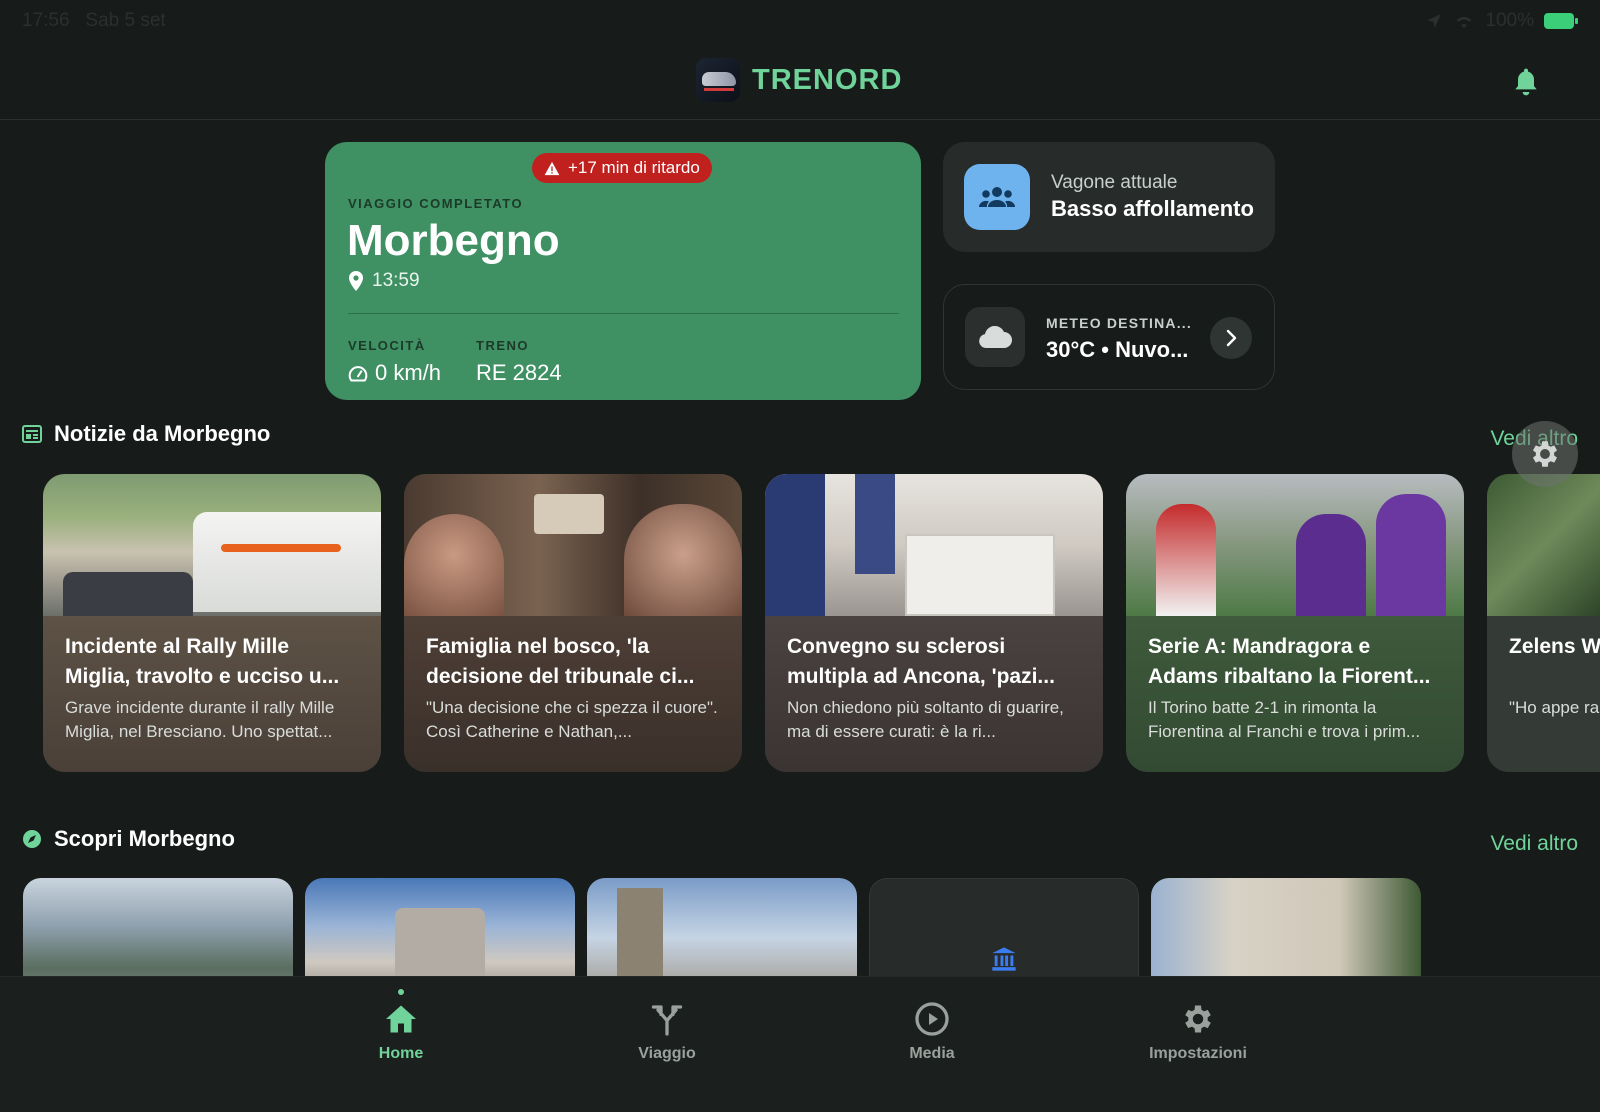 The image size is (1600, 1112). What do you see at coordinates (401, 1019) in the screenshot?
I see `home-icon` at bounding box center [401, 1019].